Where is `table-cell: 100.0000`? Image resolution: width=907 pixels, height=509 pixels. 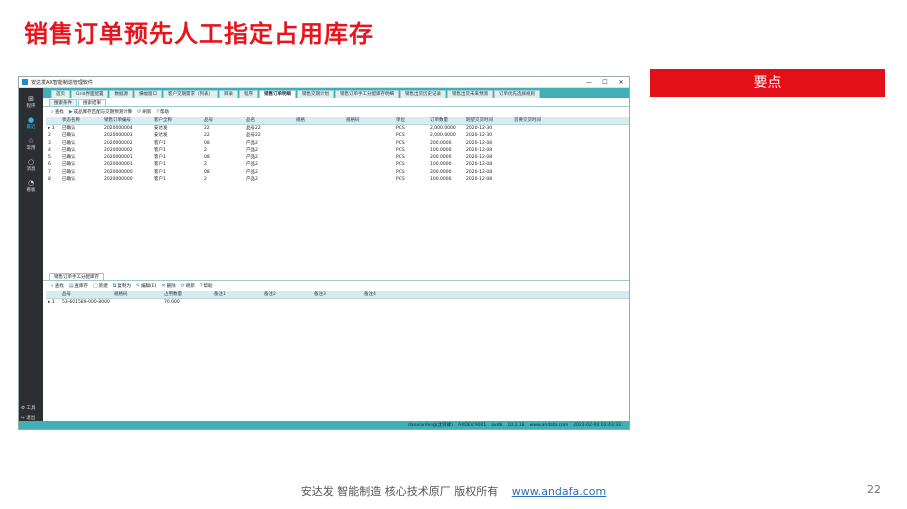
table-cell: 100.0000 is located at coordinates (441, 165).